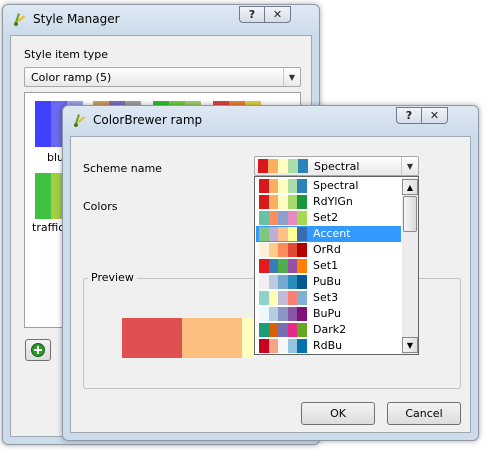  I want to click on scheme-option-label: PuBu, so click(327, 281).